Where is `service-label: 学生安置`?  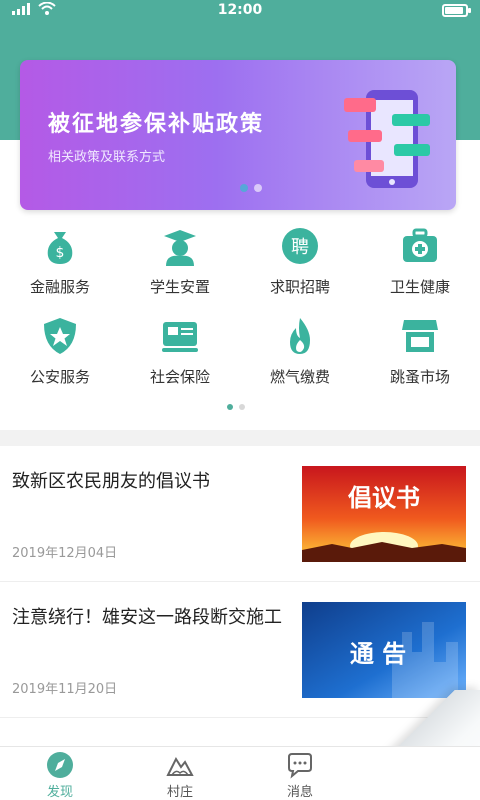 service-label: 学生安置 is located at coordinates (179, 287).